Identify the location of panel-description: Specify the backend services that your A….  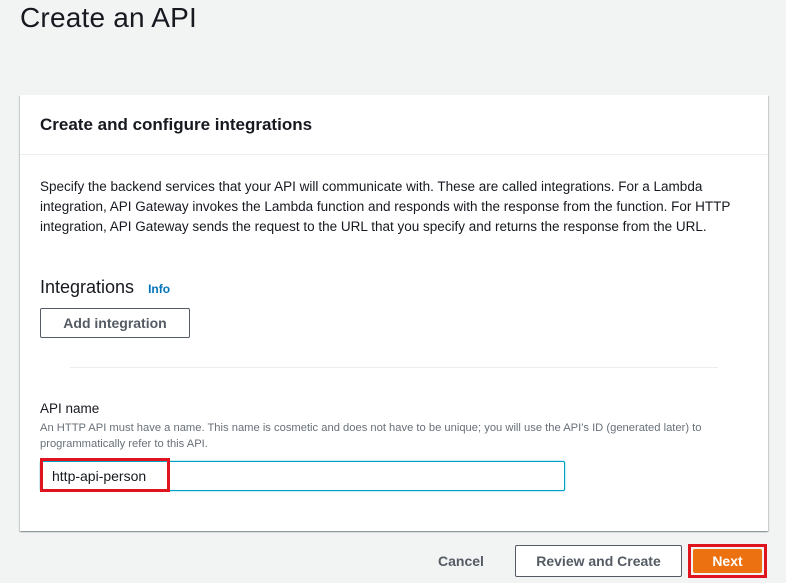
(385, 206).